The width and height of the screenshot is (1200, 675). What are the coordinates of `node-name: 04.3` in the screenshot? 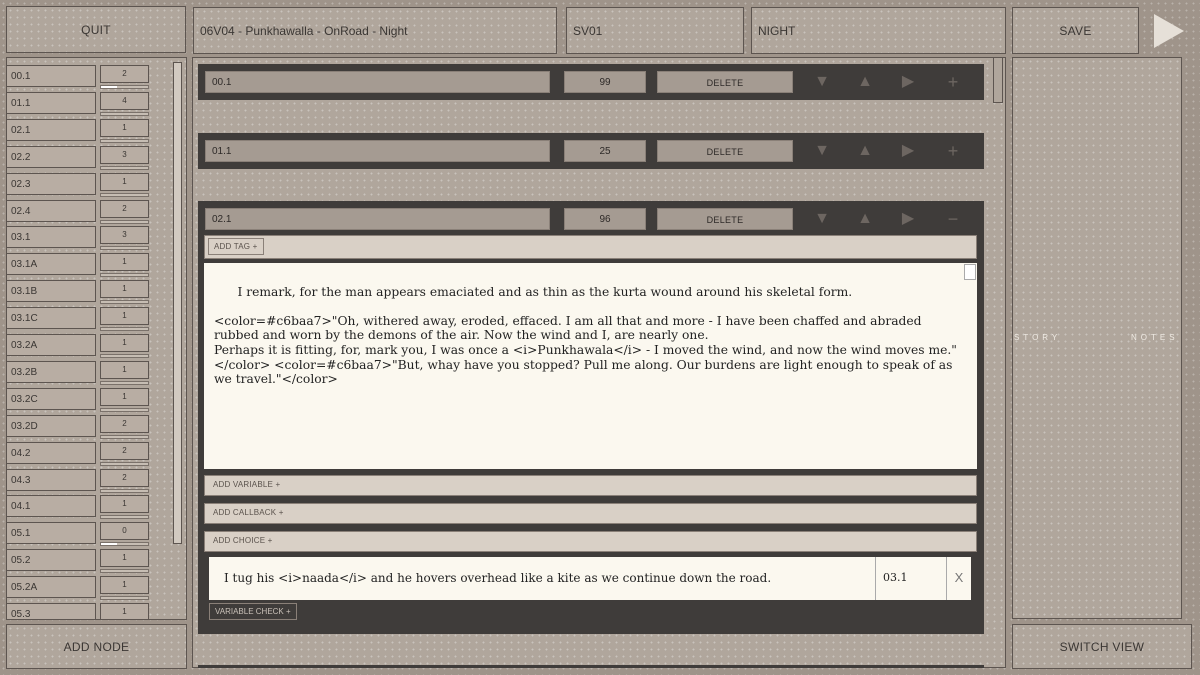 It's located at (51, 479).